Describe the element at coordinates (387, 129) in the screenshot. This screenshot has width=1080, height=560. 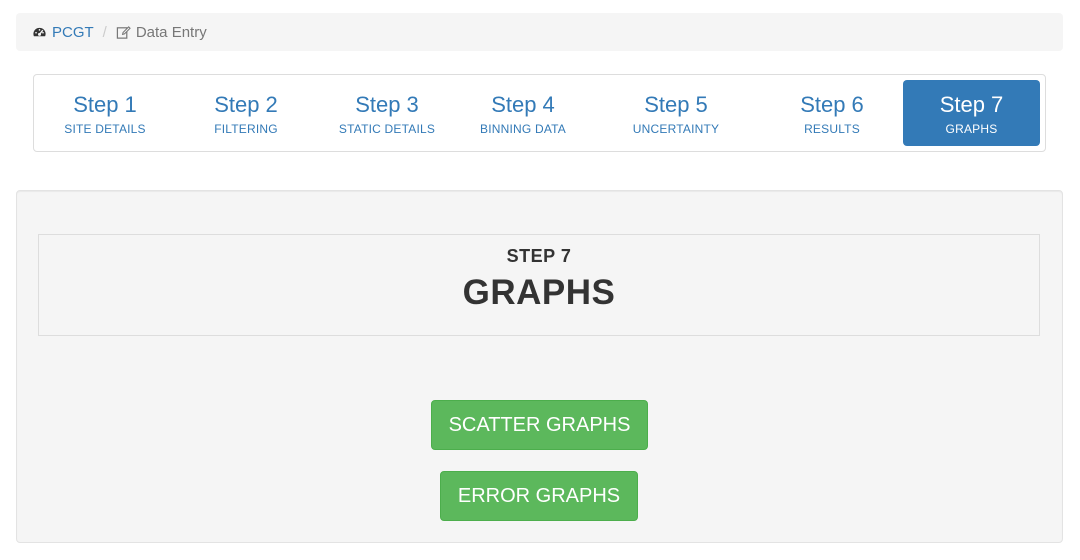
I see `step-3-subtitle: STATIC DETAILS` at that location.